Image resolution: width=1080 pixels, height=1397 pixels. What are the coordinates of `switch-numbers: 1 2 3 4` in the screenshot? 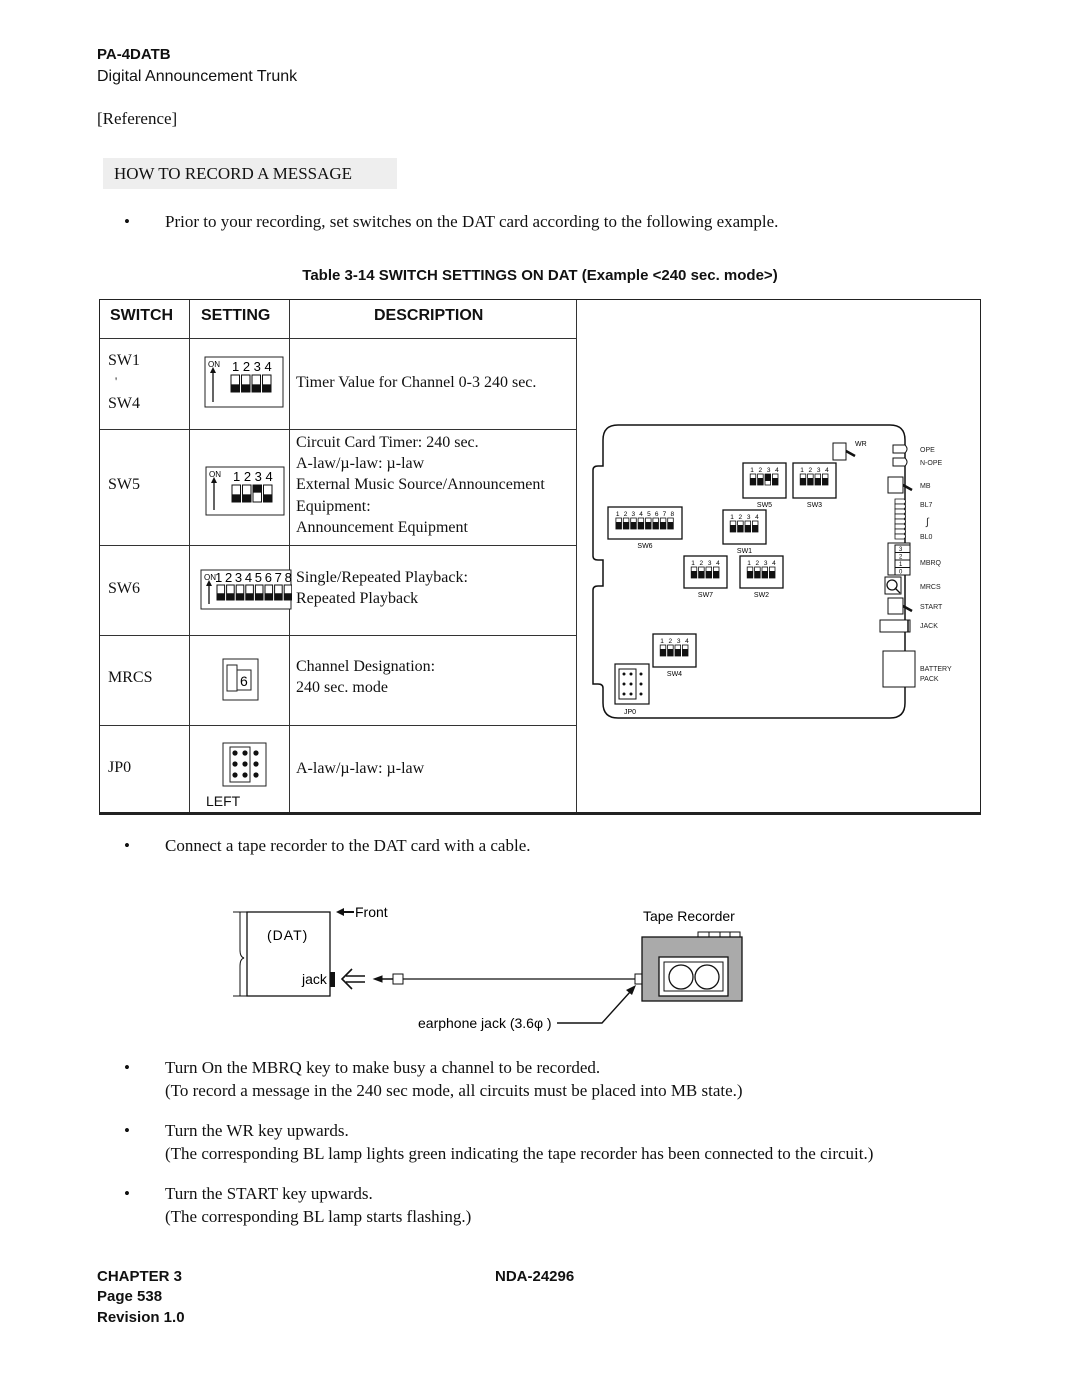 It's located at (253, 476).